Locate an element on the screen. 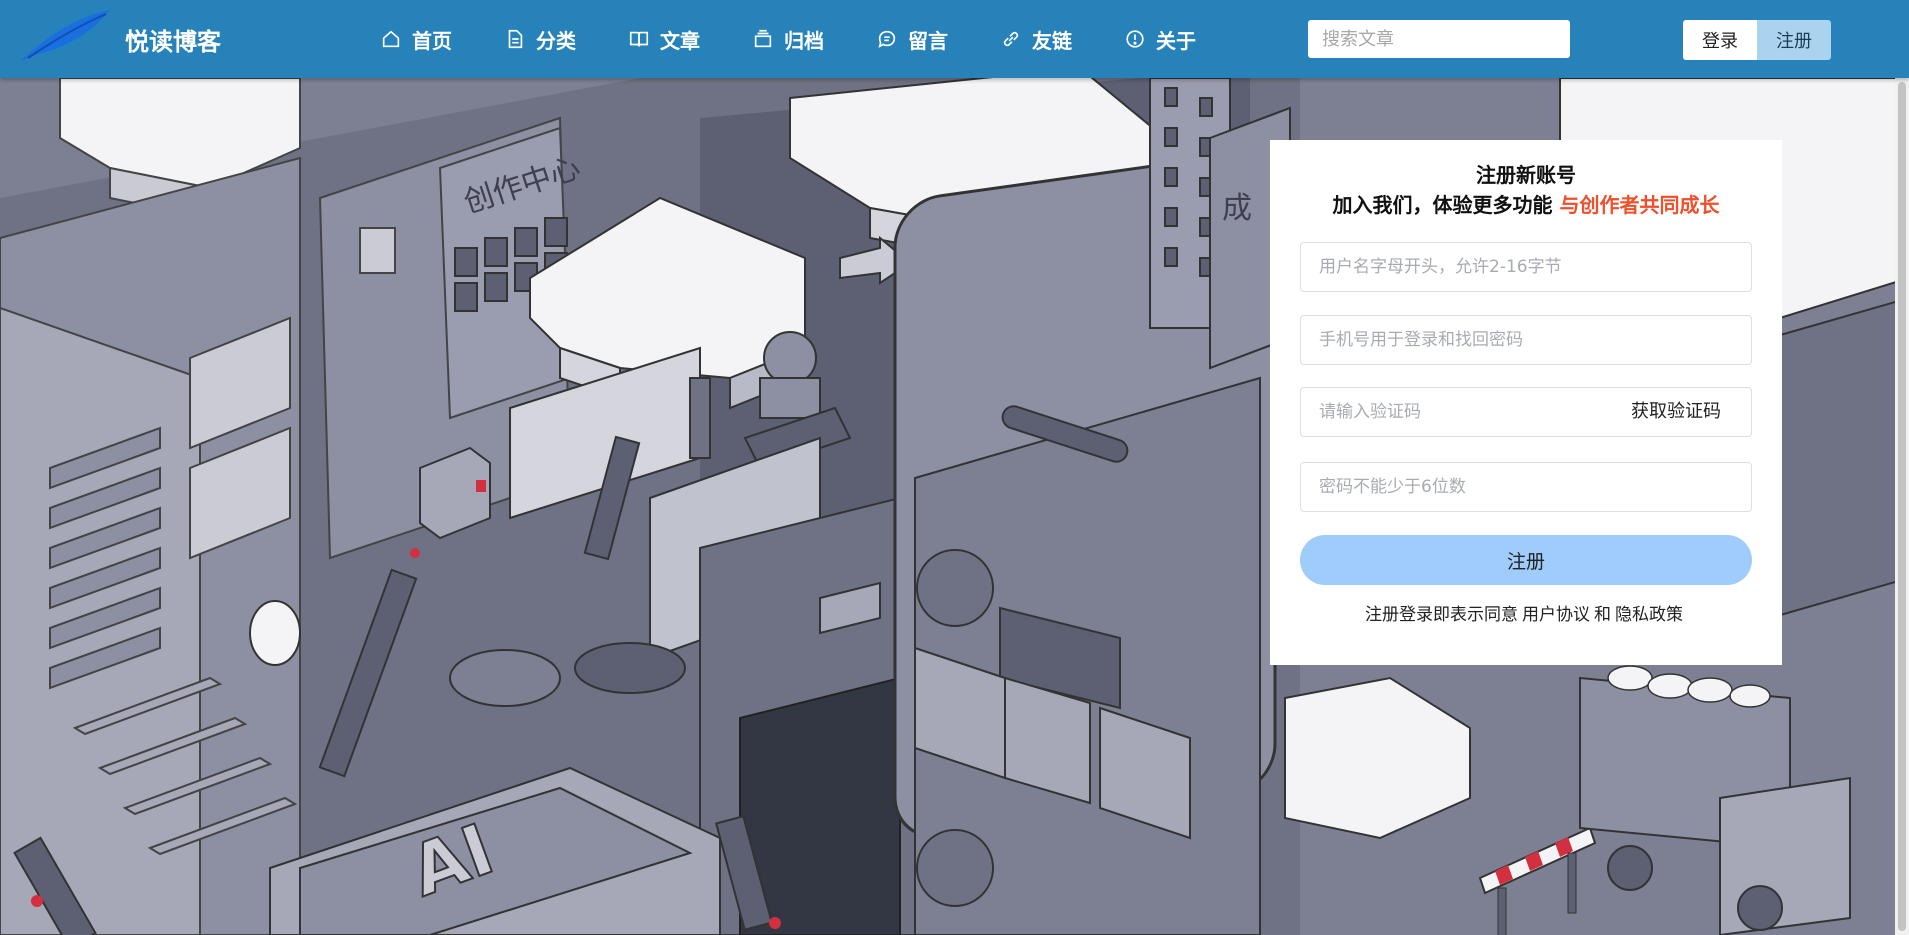 This screenshot has width=1909, height=935. top-navbar: 悦读博客 首页 分类 文章 归档 留言 友链 关于 搜索文章 登录 注册 is located at coordinates (954, 39).